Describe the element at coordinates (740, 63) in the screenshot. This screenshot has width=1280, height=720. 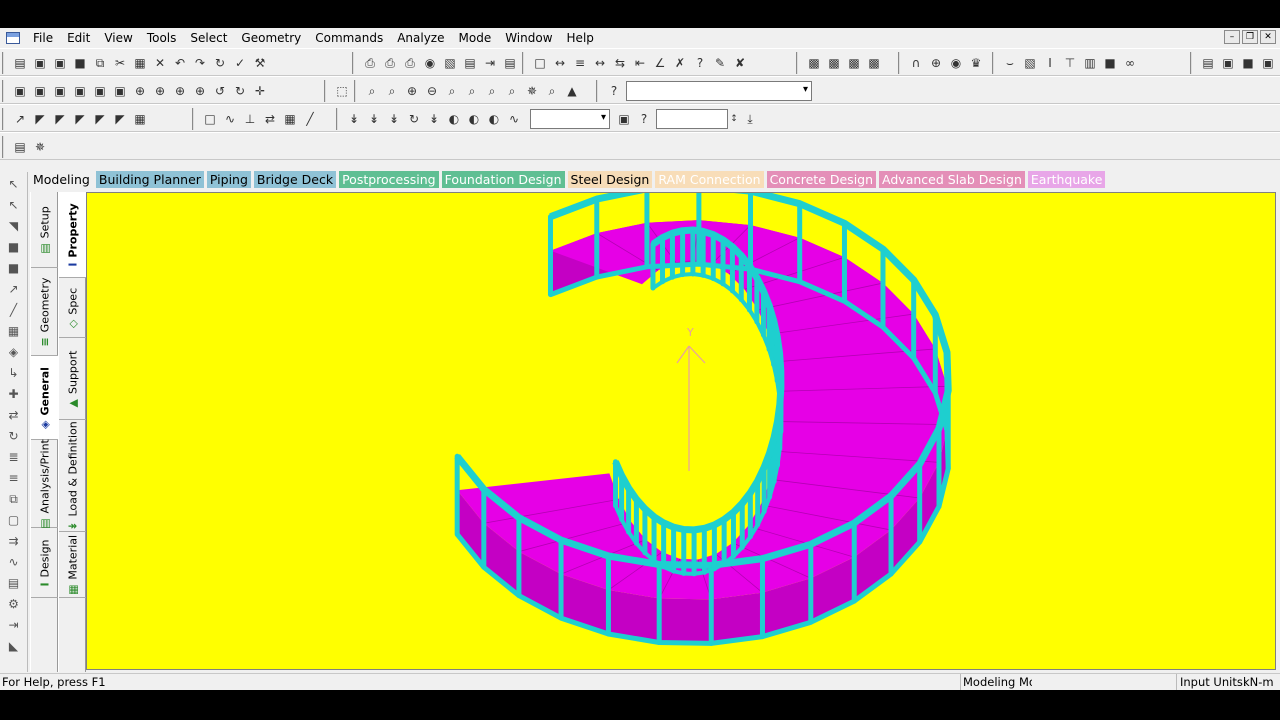
I see `eraser-icon: ✘` at that location.